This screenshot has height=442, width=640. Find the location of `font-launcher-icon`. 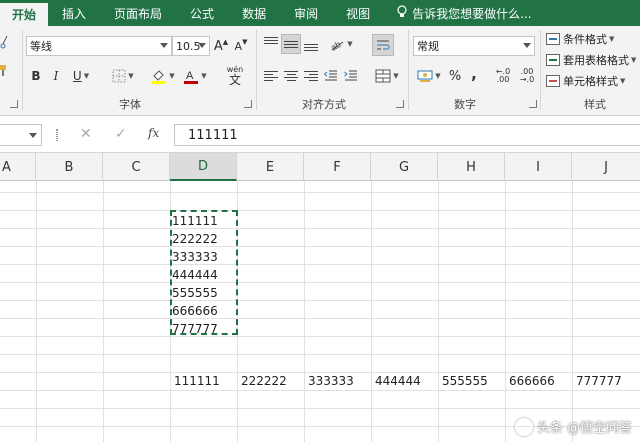

font-launcher-icon is located at coordinates (248, 104).